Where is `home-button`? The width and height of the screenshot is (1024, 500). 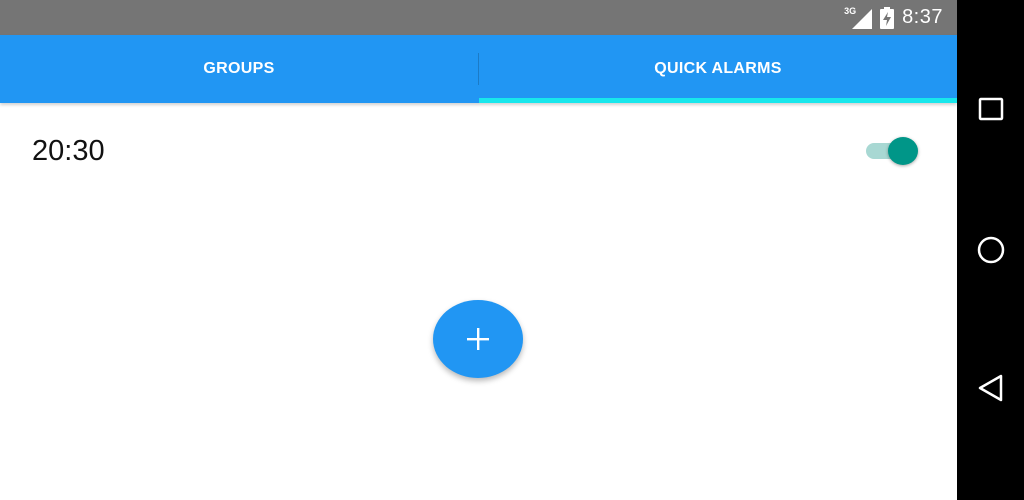
home-button is located at coordinates (990, 250).